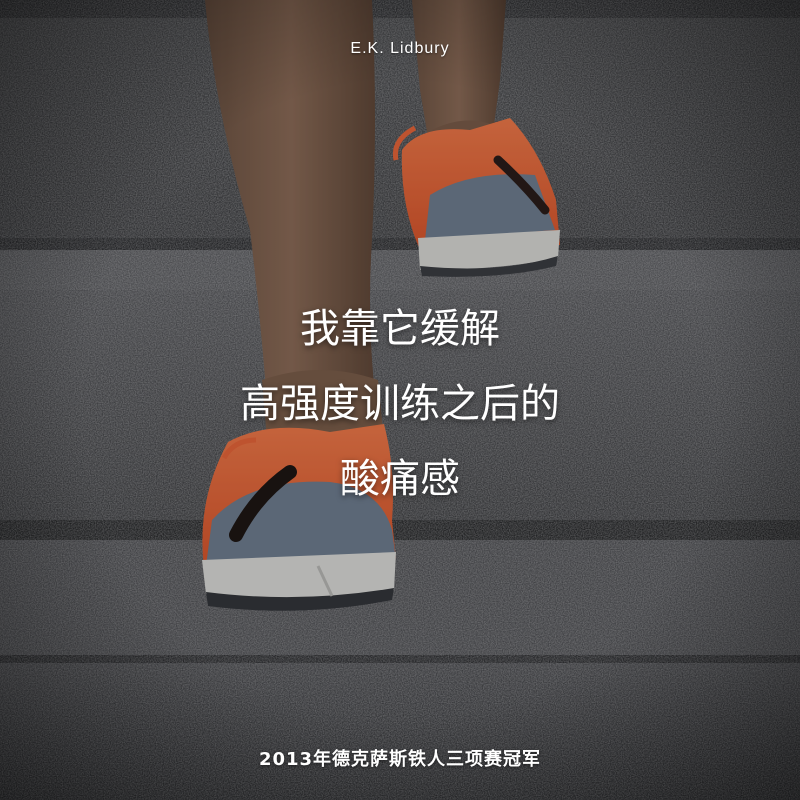 Image resolution: width=800 pixels, height=800 pixels. Describe the element at coordinates (400, 329) in the screenshot. I see `quote-line-1: 我靠它缓解` at that location.